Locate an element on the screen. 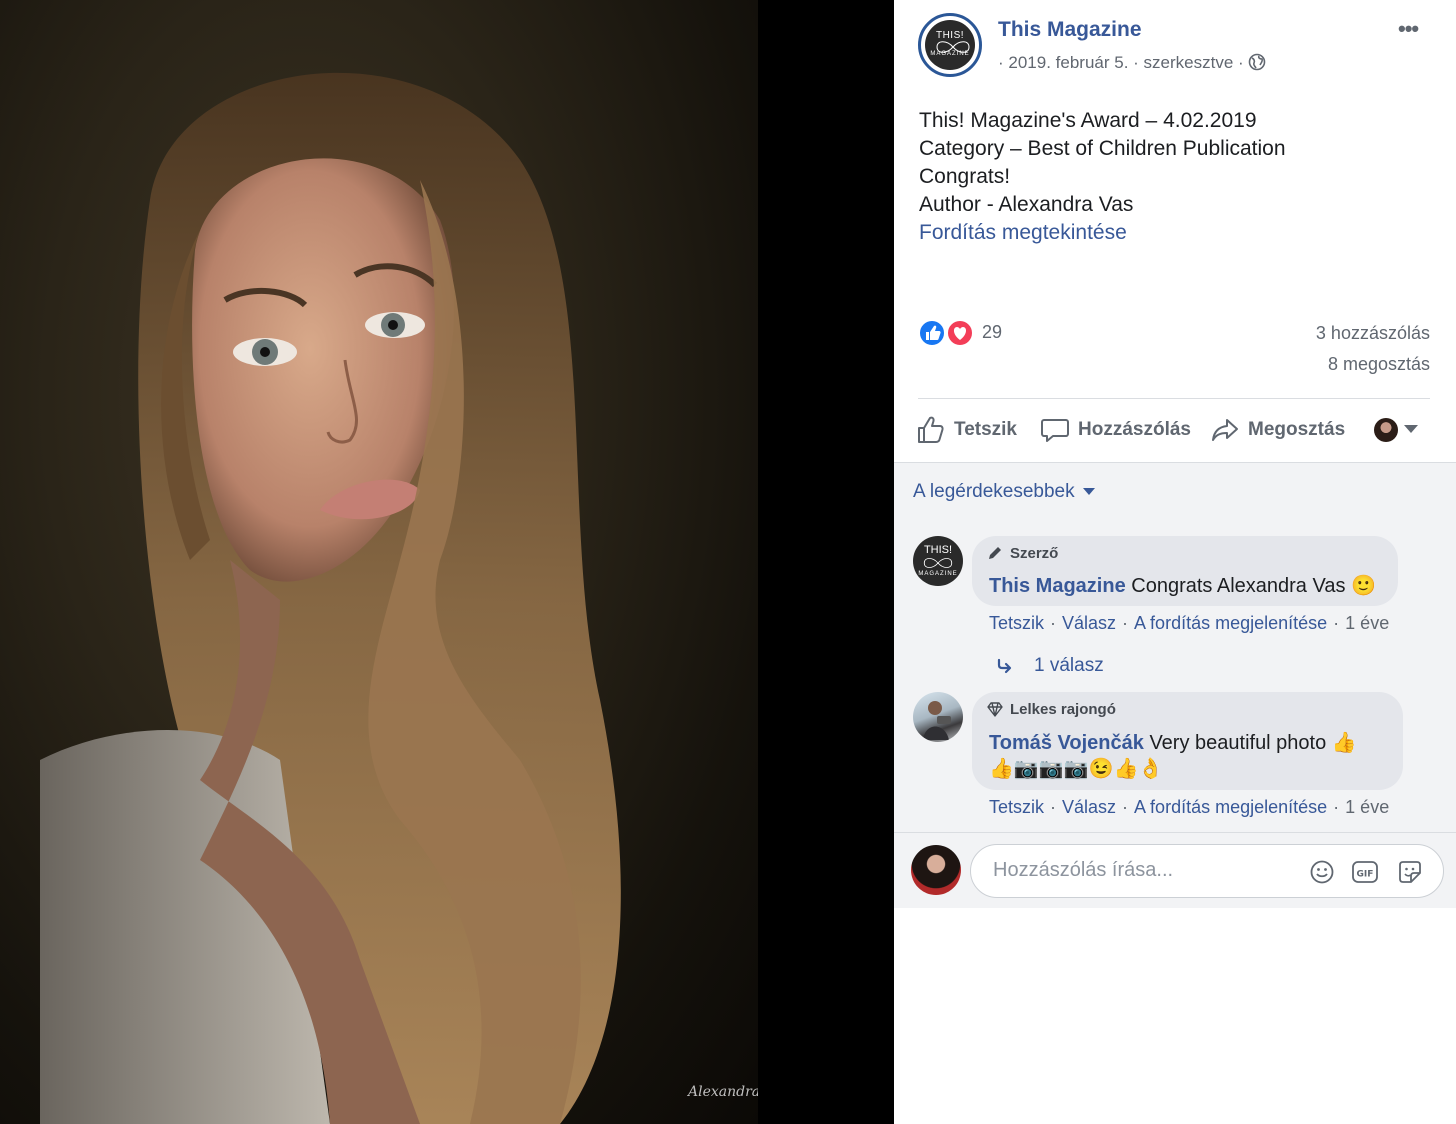 The width and height of the screenshot is (1456, 1124). reactions-count: 29 is located at coordinates (992, 332).